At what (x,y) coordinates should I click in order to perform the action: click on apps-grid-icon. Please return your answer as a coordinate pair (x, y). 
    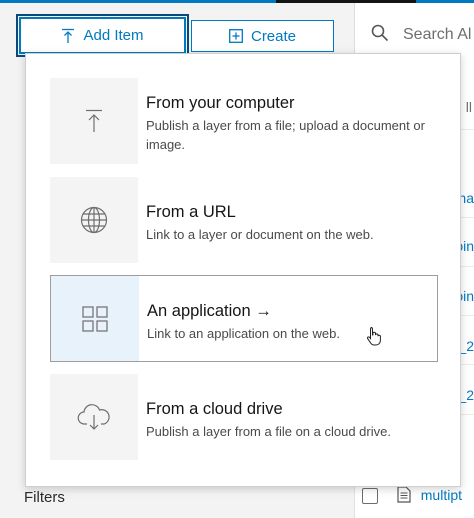
    Looking at the image, I should click on (95, 318).